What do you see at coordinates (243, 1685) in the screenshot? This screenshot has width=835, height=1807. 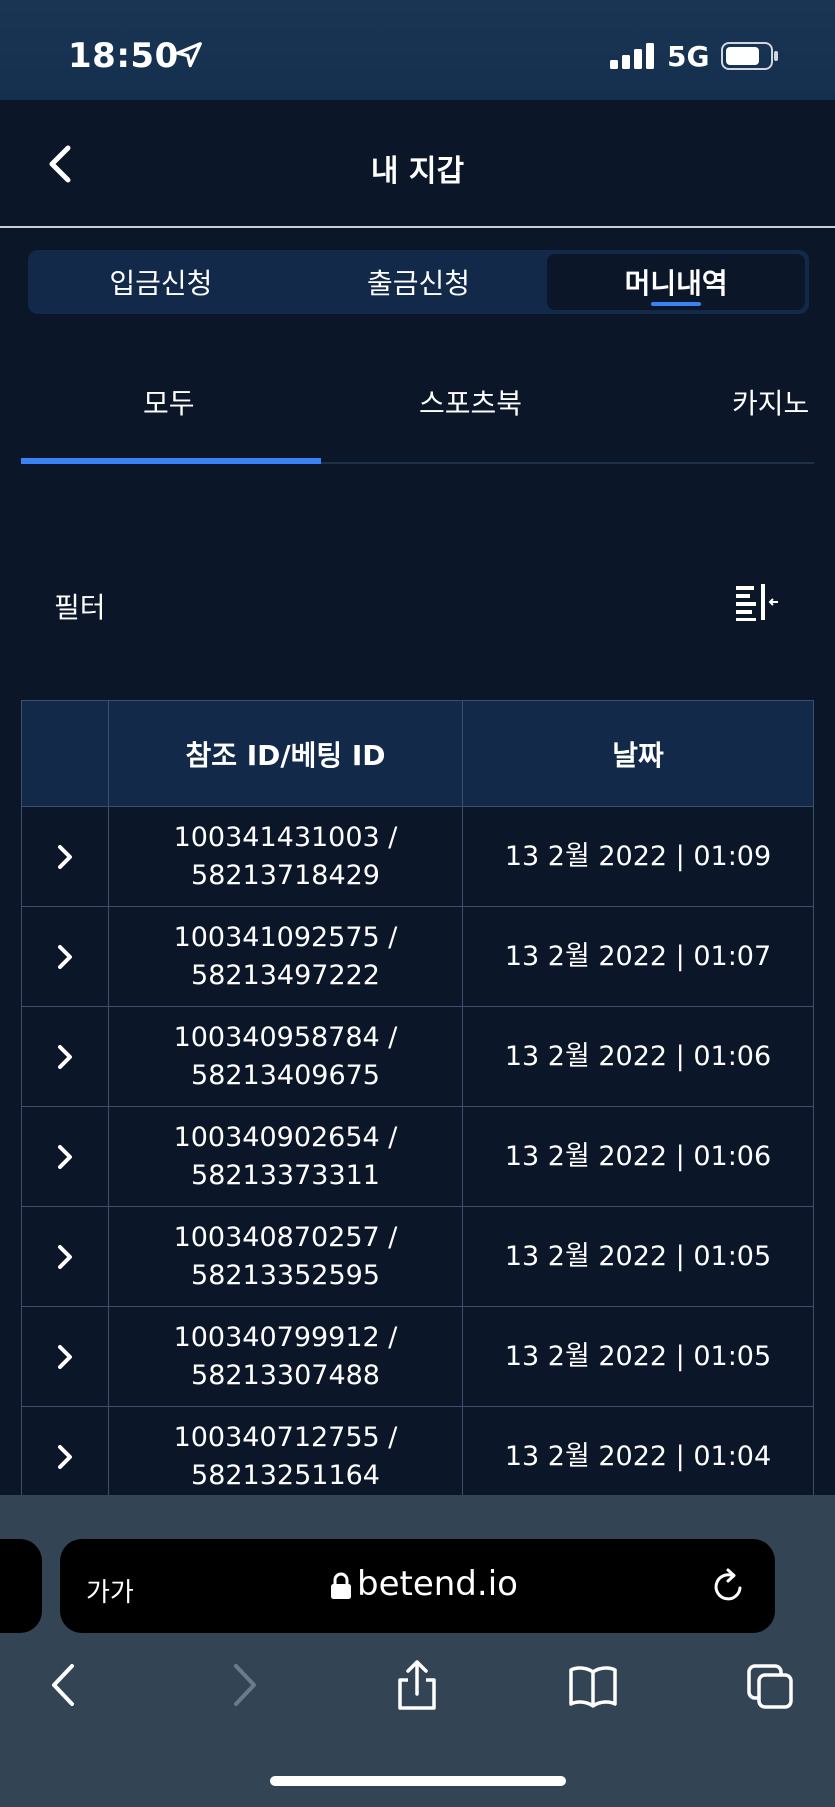 I see `browser-forward-icon` at bounding box center [243, 1685].